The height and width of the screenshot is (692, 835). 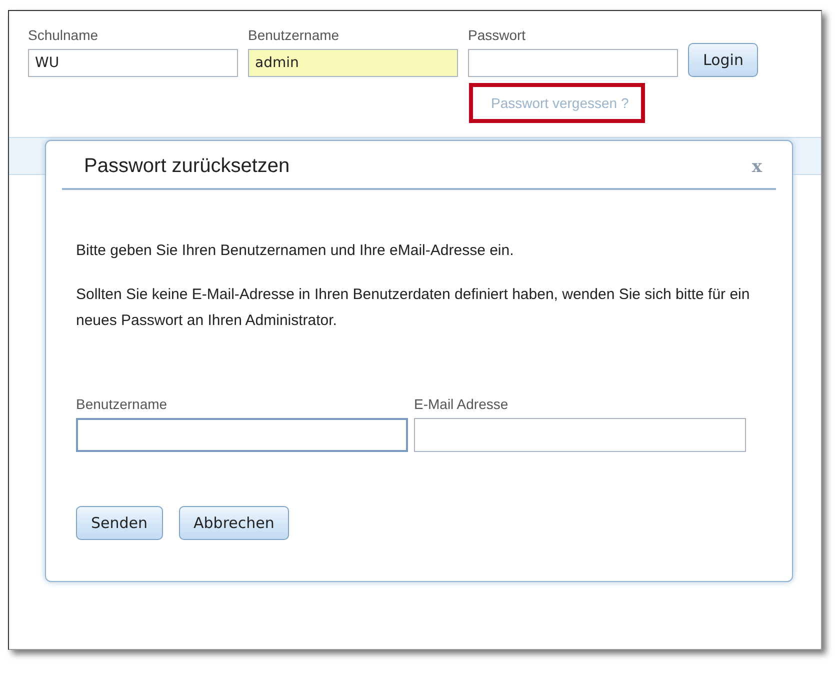 What do you see at coordinates (187, 166) in the screenshot?
I see `dialog-title: Passwort zurücksetzen` at bounding box center [187, 166].